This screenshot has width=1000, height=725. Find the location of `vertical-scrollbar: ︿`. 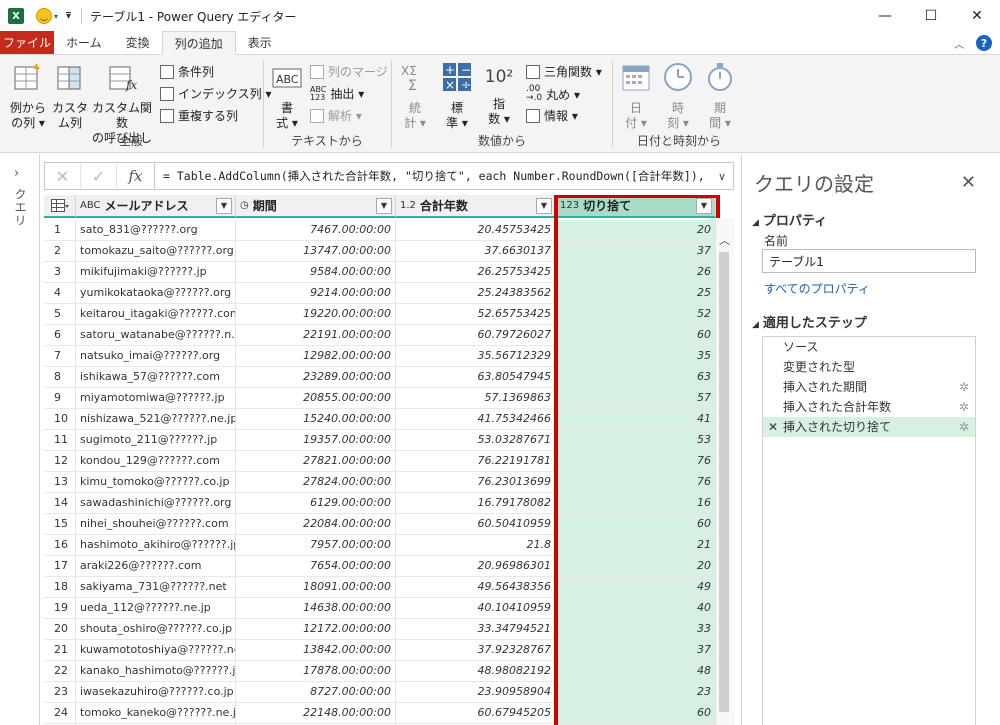

vertical-scrollbar: ︿ is located at coordinates (725, 471).